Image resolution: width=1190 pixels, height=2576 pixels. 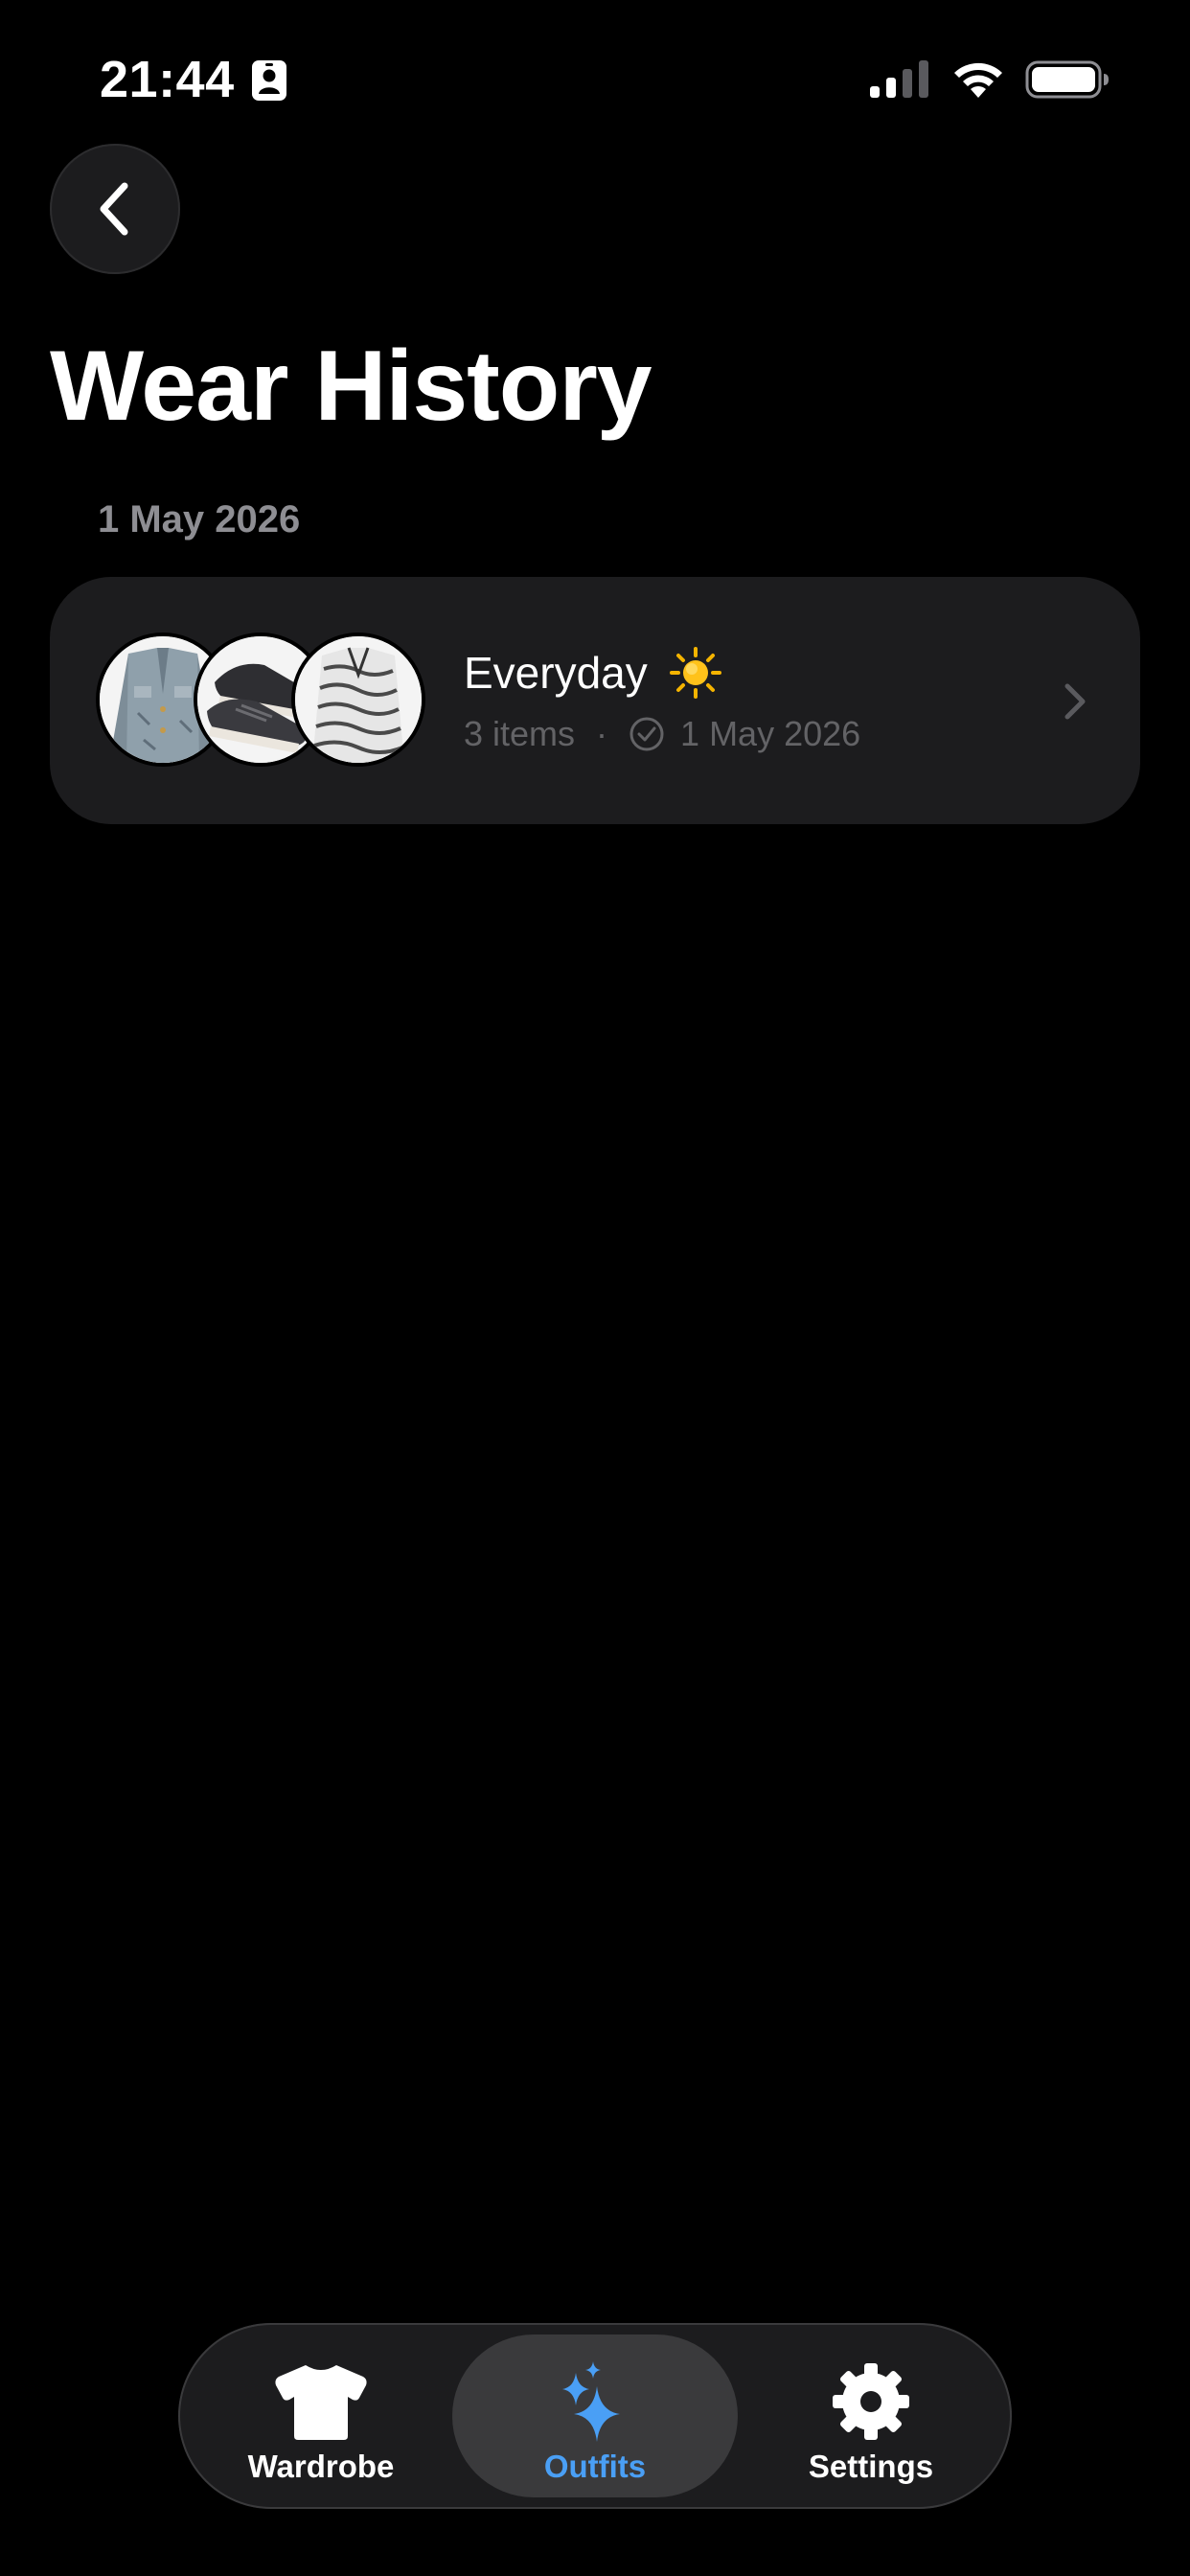 What do you see at coordinates (871, 2466) in the screenshot?
I see `tab-label: Settings` at bounding box center [871, 2466].